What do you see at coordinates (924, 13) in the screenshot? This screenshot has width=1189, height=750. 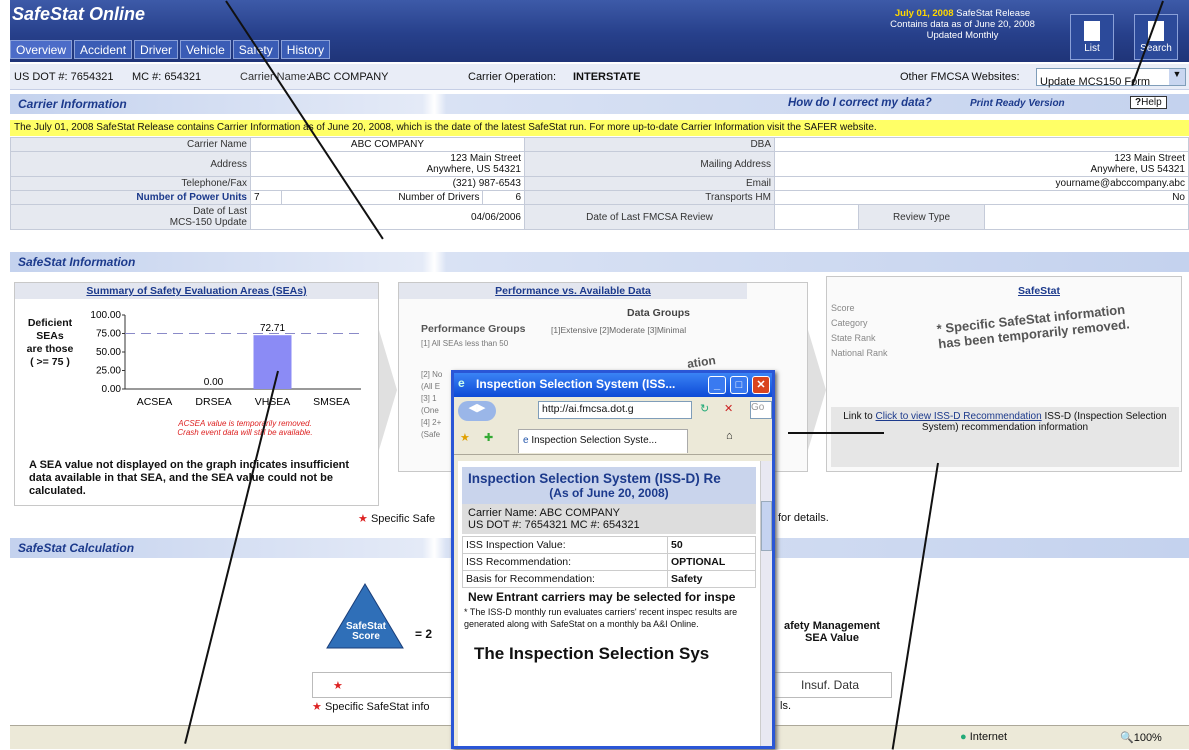 I see `release-date: July 01, 2008` at bounding box center [924, 13].